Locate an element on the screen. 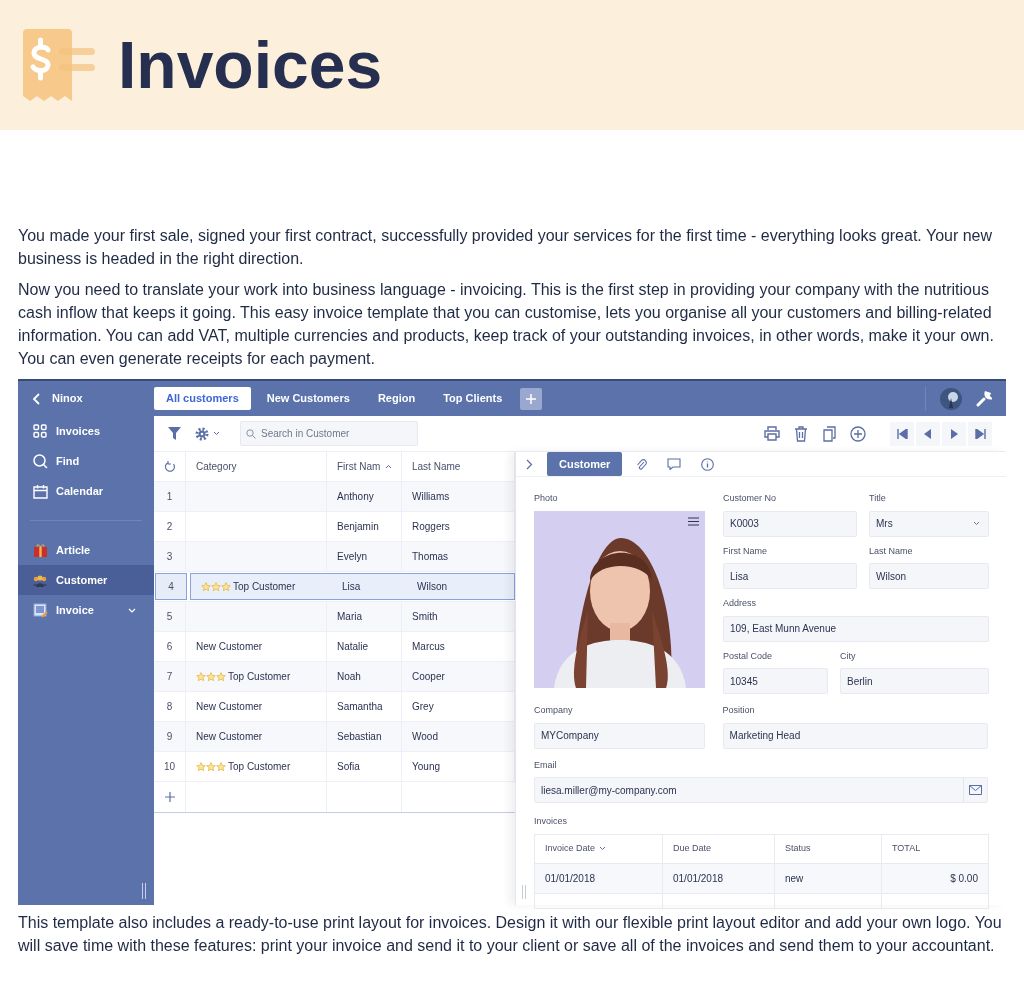 Image resolution: width=1024 pixels, height=982 pixels. row-number: 6 is located at coordinates (170, 646).